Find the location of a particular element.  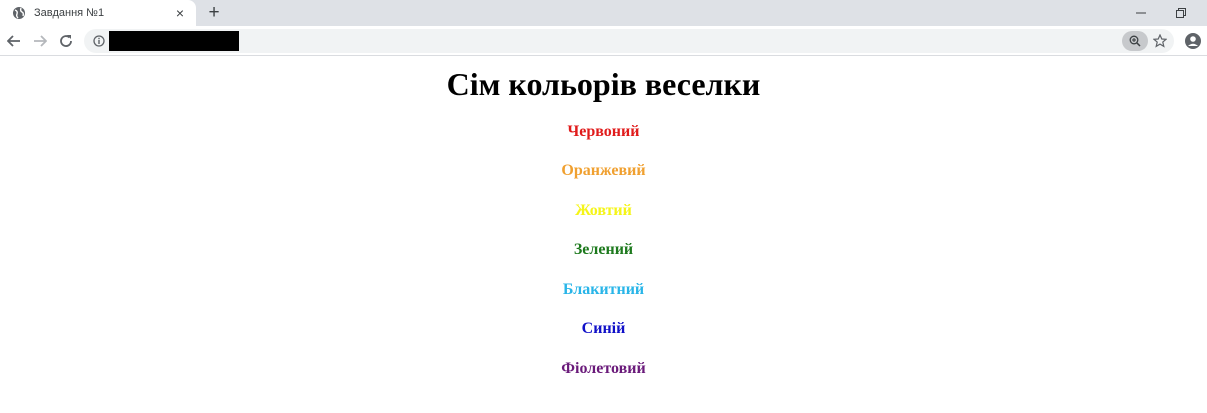

close-tab-icon: × is located at coordinates (180, 13).